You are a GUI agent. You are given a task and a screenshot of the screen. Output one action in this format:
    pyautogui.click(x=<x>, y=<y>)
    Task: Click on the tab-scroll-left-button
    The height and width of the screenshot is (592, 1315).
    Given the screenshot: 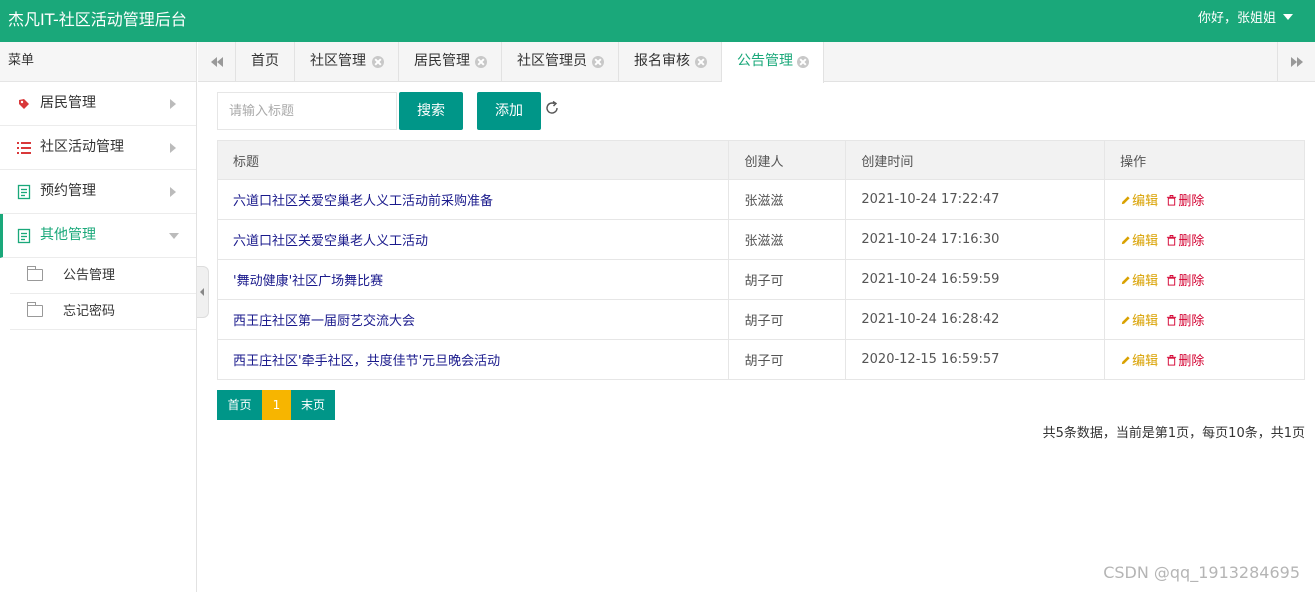 What is the action you would take?
    pyautogui.click(x=217, y=62)
    